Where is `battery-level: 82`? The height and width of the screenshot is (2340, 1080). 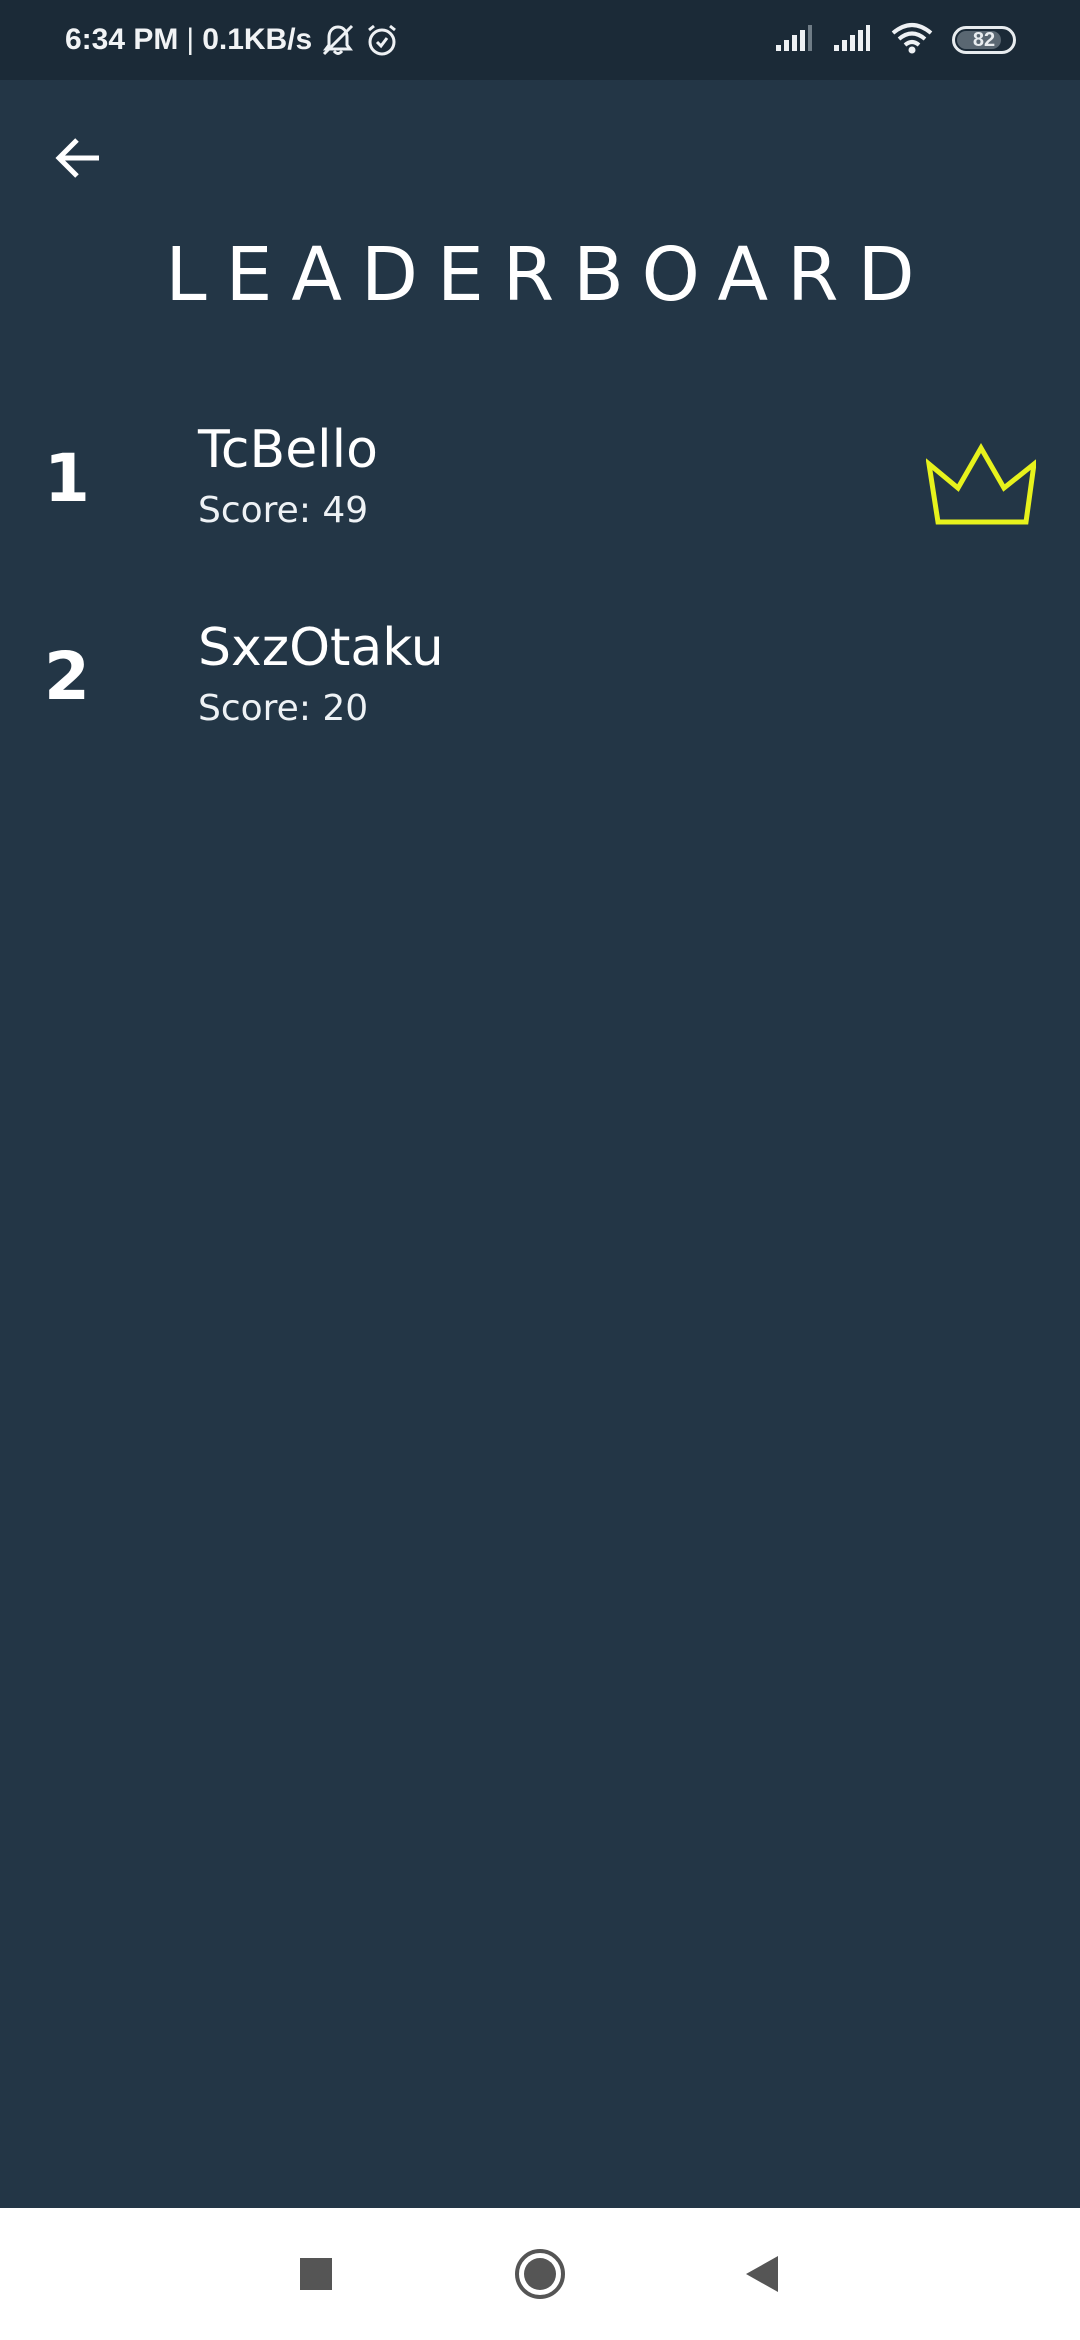
battery-level: 82 is located at coordinates (984, 39).